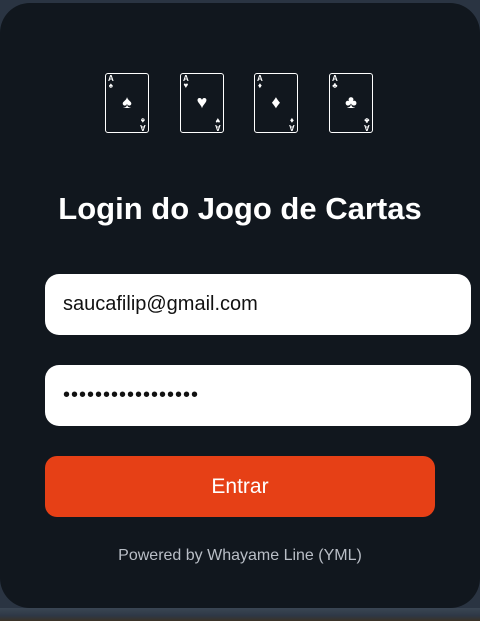 This screenshot has height=621, width=480. Describe the element at coordinates (240, 555) in the screenshot. I see `powered-by-footer: Powered by Whayame Line (YML)` at that location.